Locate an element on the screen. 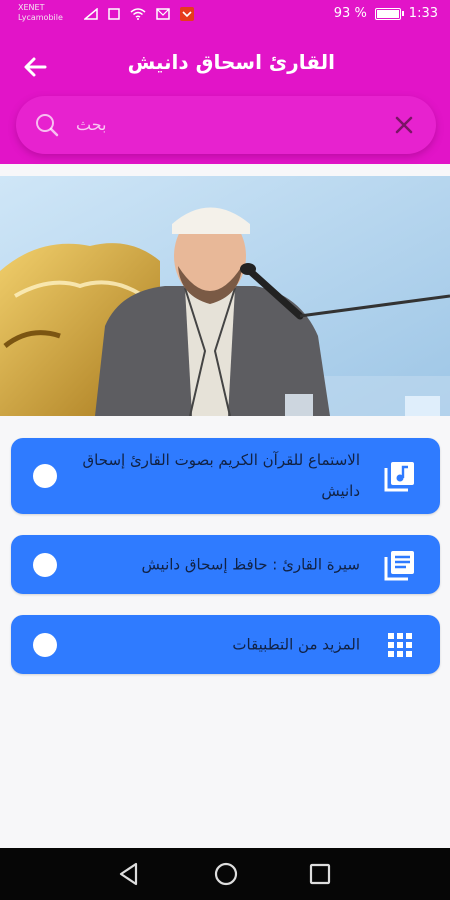  more-apps-button: المزيد من التطبيقات is located at coordinates (225, 644).